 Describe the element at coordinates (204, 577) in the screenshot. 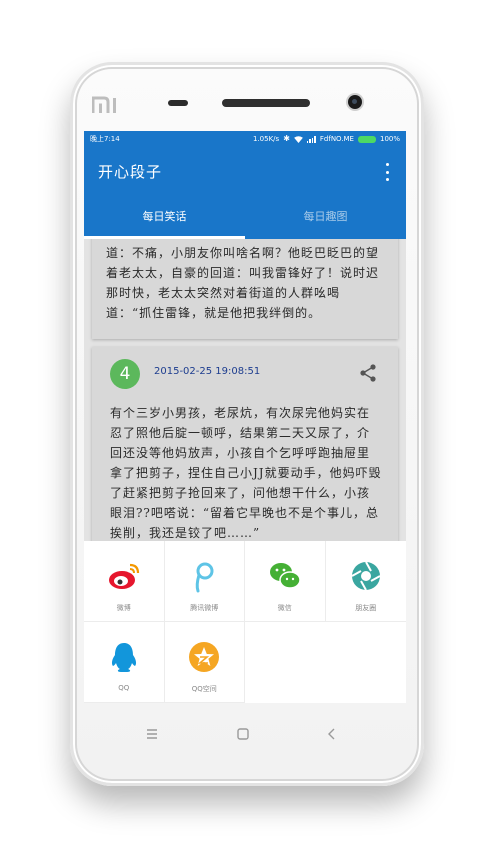

I see `tencent-weibo-icon` at that location.